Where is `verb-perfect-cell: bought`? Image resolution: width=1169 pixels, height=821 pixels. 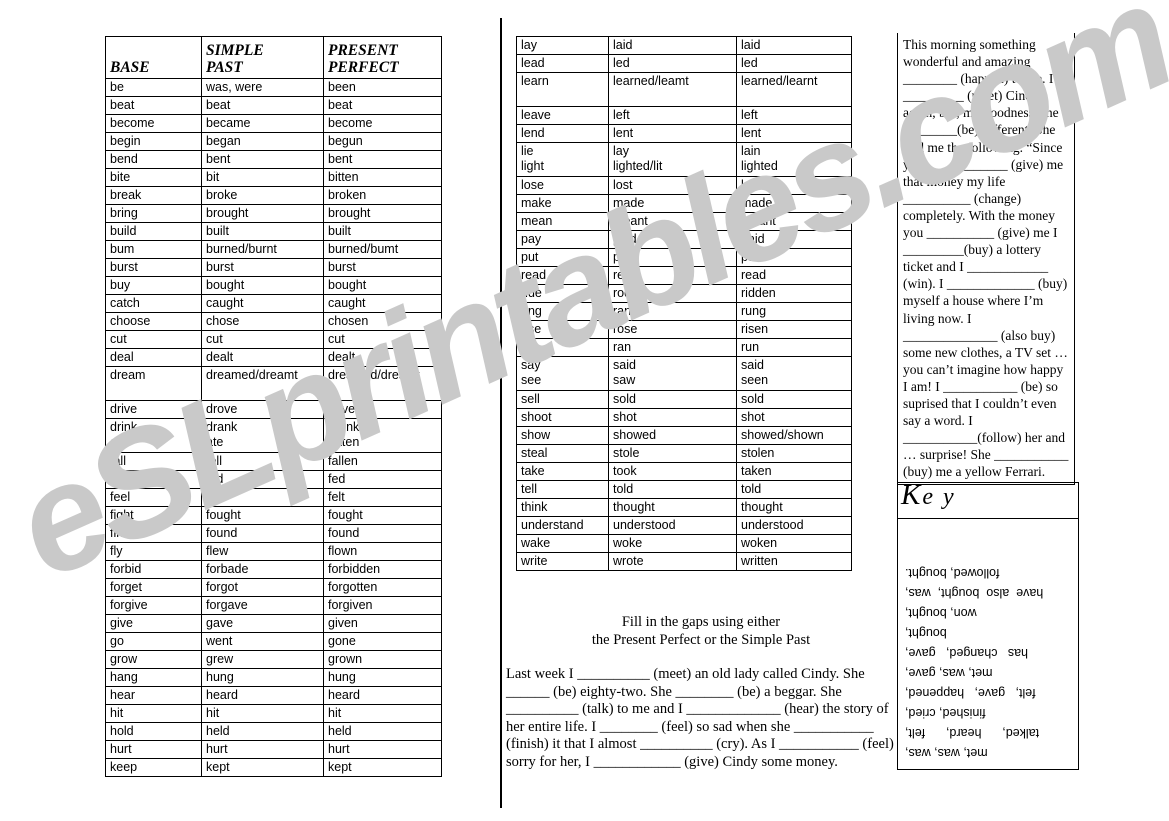 verb-perfect-cell: bought is located at coordinates (382, 285).